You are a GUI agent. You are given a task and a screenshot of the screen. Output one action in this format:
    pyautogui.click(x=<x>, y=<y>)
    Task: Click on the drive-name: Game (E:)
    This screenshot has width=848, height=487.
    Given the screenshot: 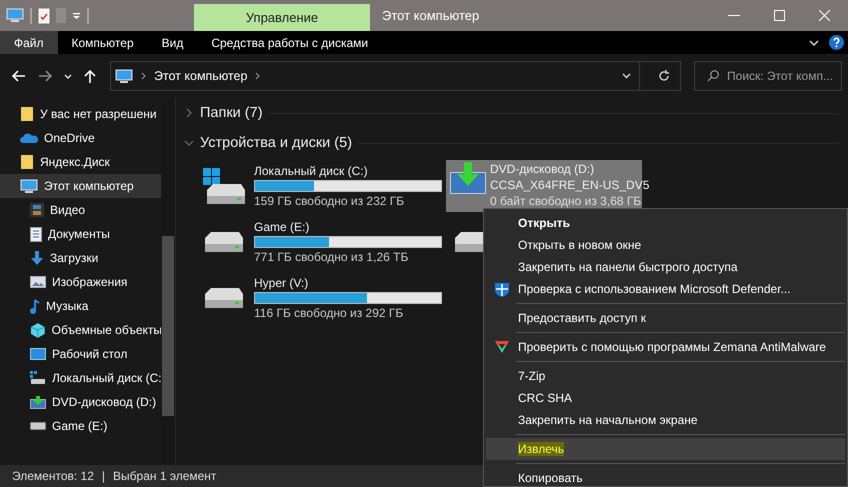 What is the action you would take?
    pyautogui.click(x=282, y=227)
    